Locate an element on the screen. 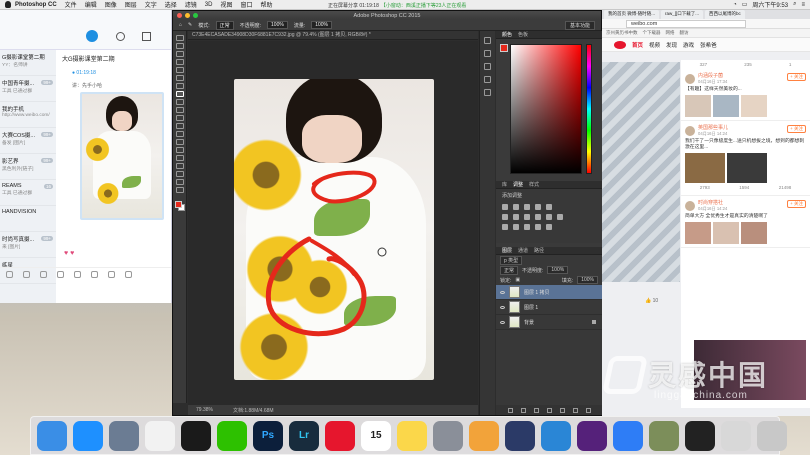 Image resolution: width=810 pixels, height=455 pixels. contact-item: HANDVISION is located at coordinates (28, 219).